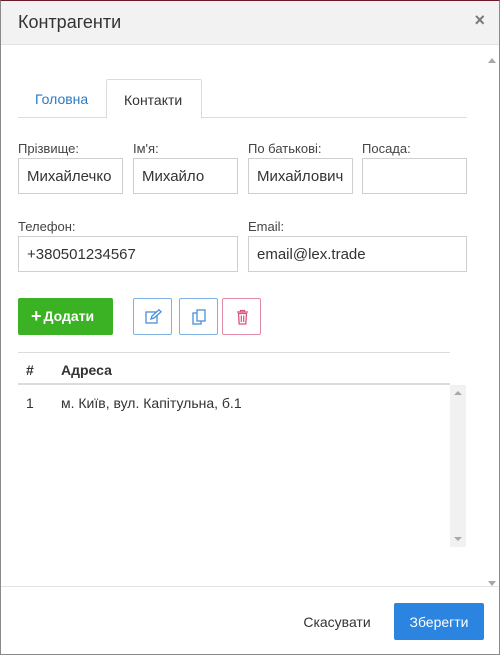 The width and height of the screenshot is (500, 655). I want to click on copy-icon, so click(199, 317).